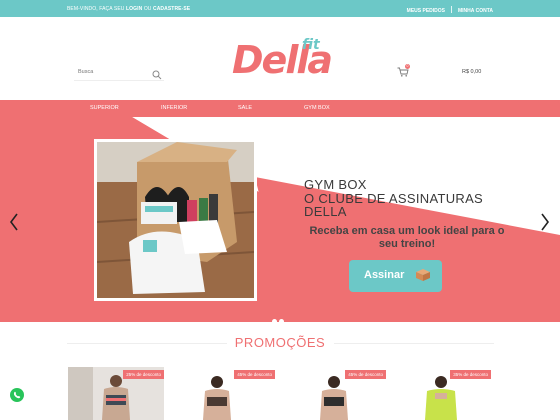  Describe the element at coordinates (116, 393) in the screenshot. I see `product-card: 25% de desconto` at that location.